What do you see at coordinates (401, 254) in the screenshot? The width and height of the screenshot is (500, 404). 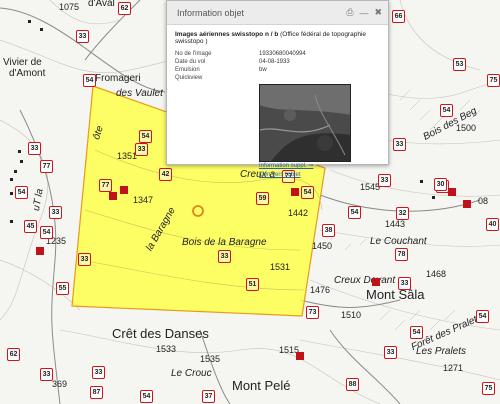 I see `map-marker: 78` at bounding box center [401, 254].